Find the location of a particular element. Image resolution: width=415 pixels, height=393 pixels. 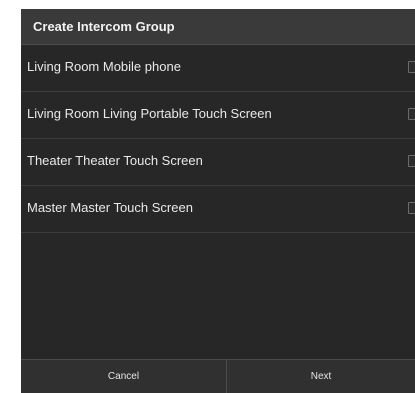

list-item-label: Master Master Touch Screen is located at coordinates (110, 207).